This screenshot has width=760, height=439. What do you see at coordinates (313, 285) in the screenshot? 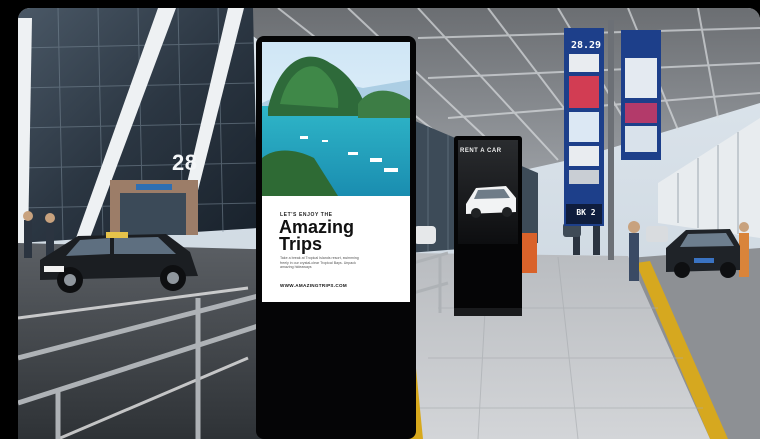
I see `ad-website: WWW.AMAZINGTRIPS.COM` at bounding box center [313, 285].